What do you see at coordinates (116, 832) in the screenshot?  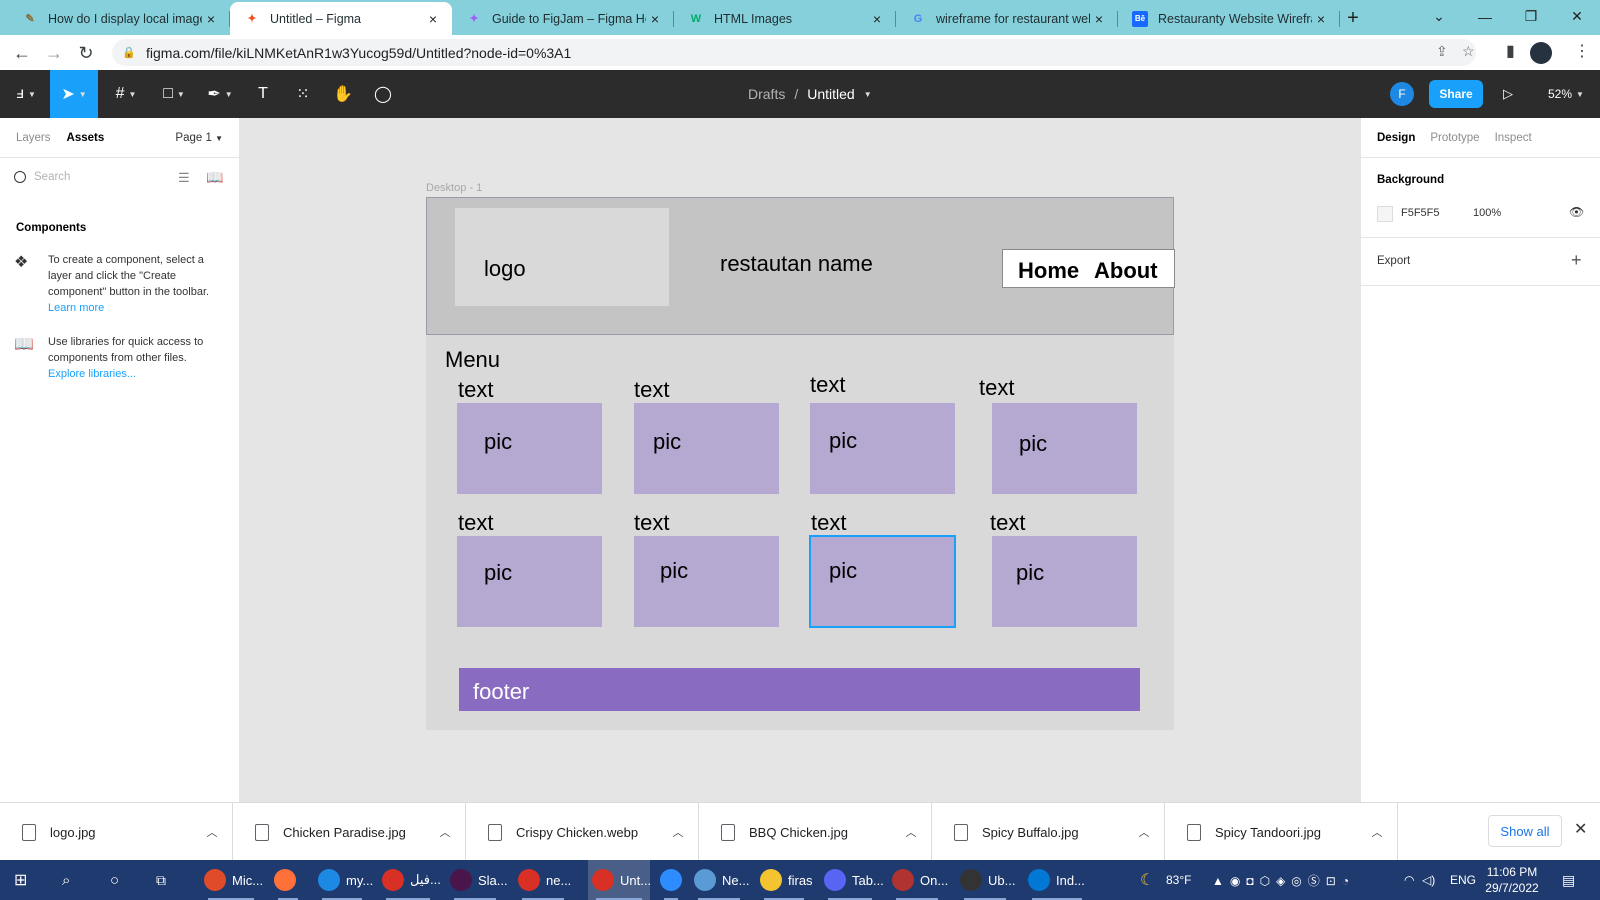 I see `download-item: logo.jpg ︿` at bounding box center [116, 832].